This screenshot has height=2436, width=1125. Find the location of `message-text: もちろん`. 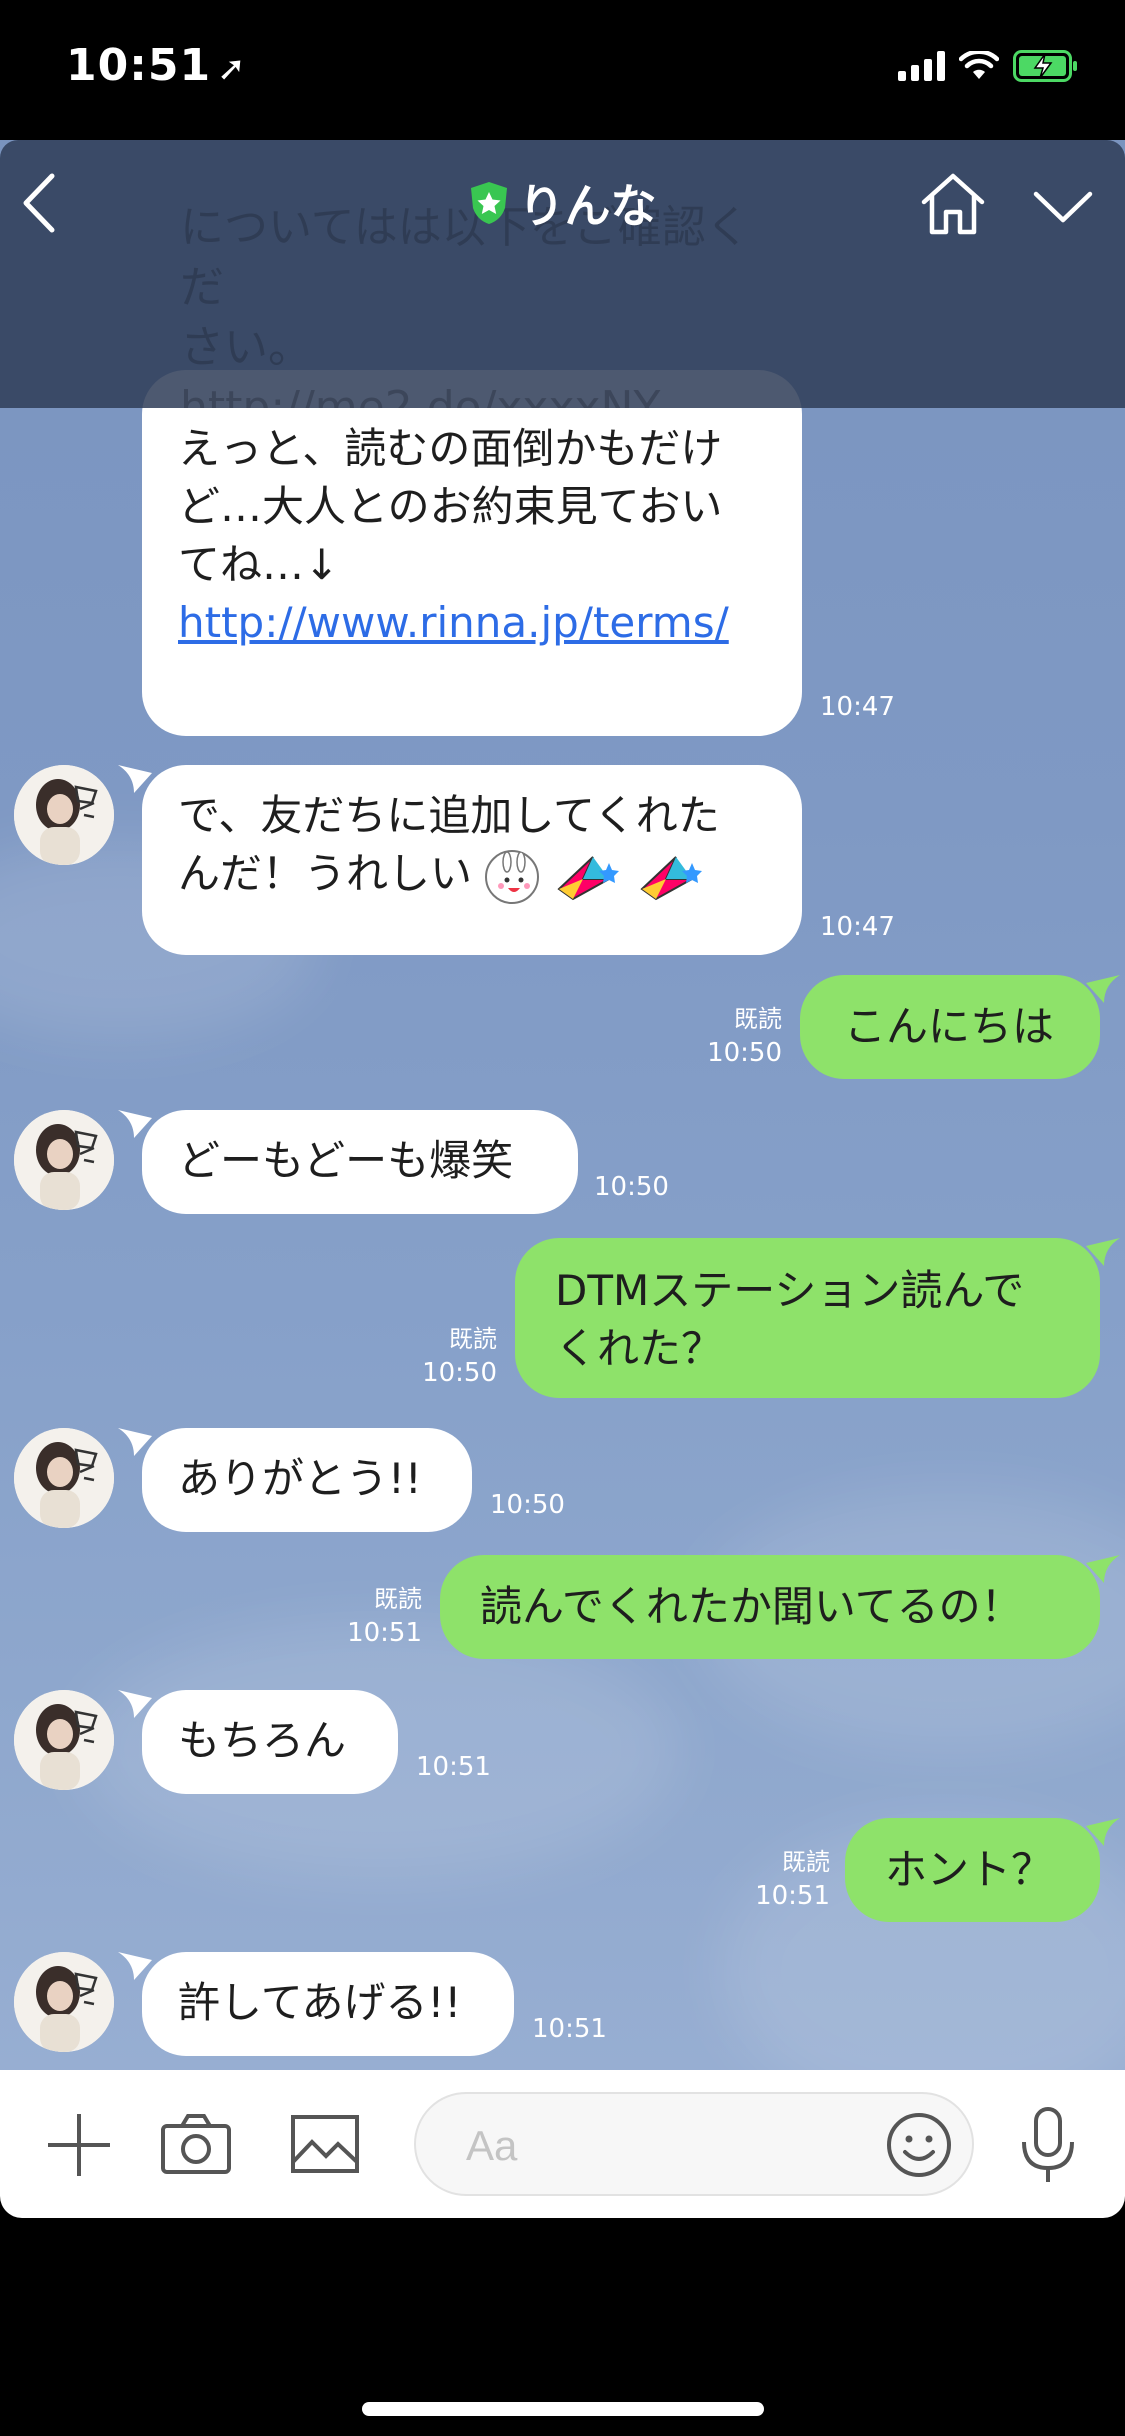

message-text: もちろん is located at coordinates (262, 1740).